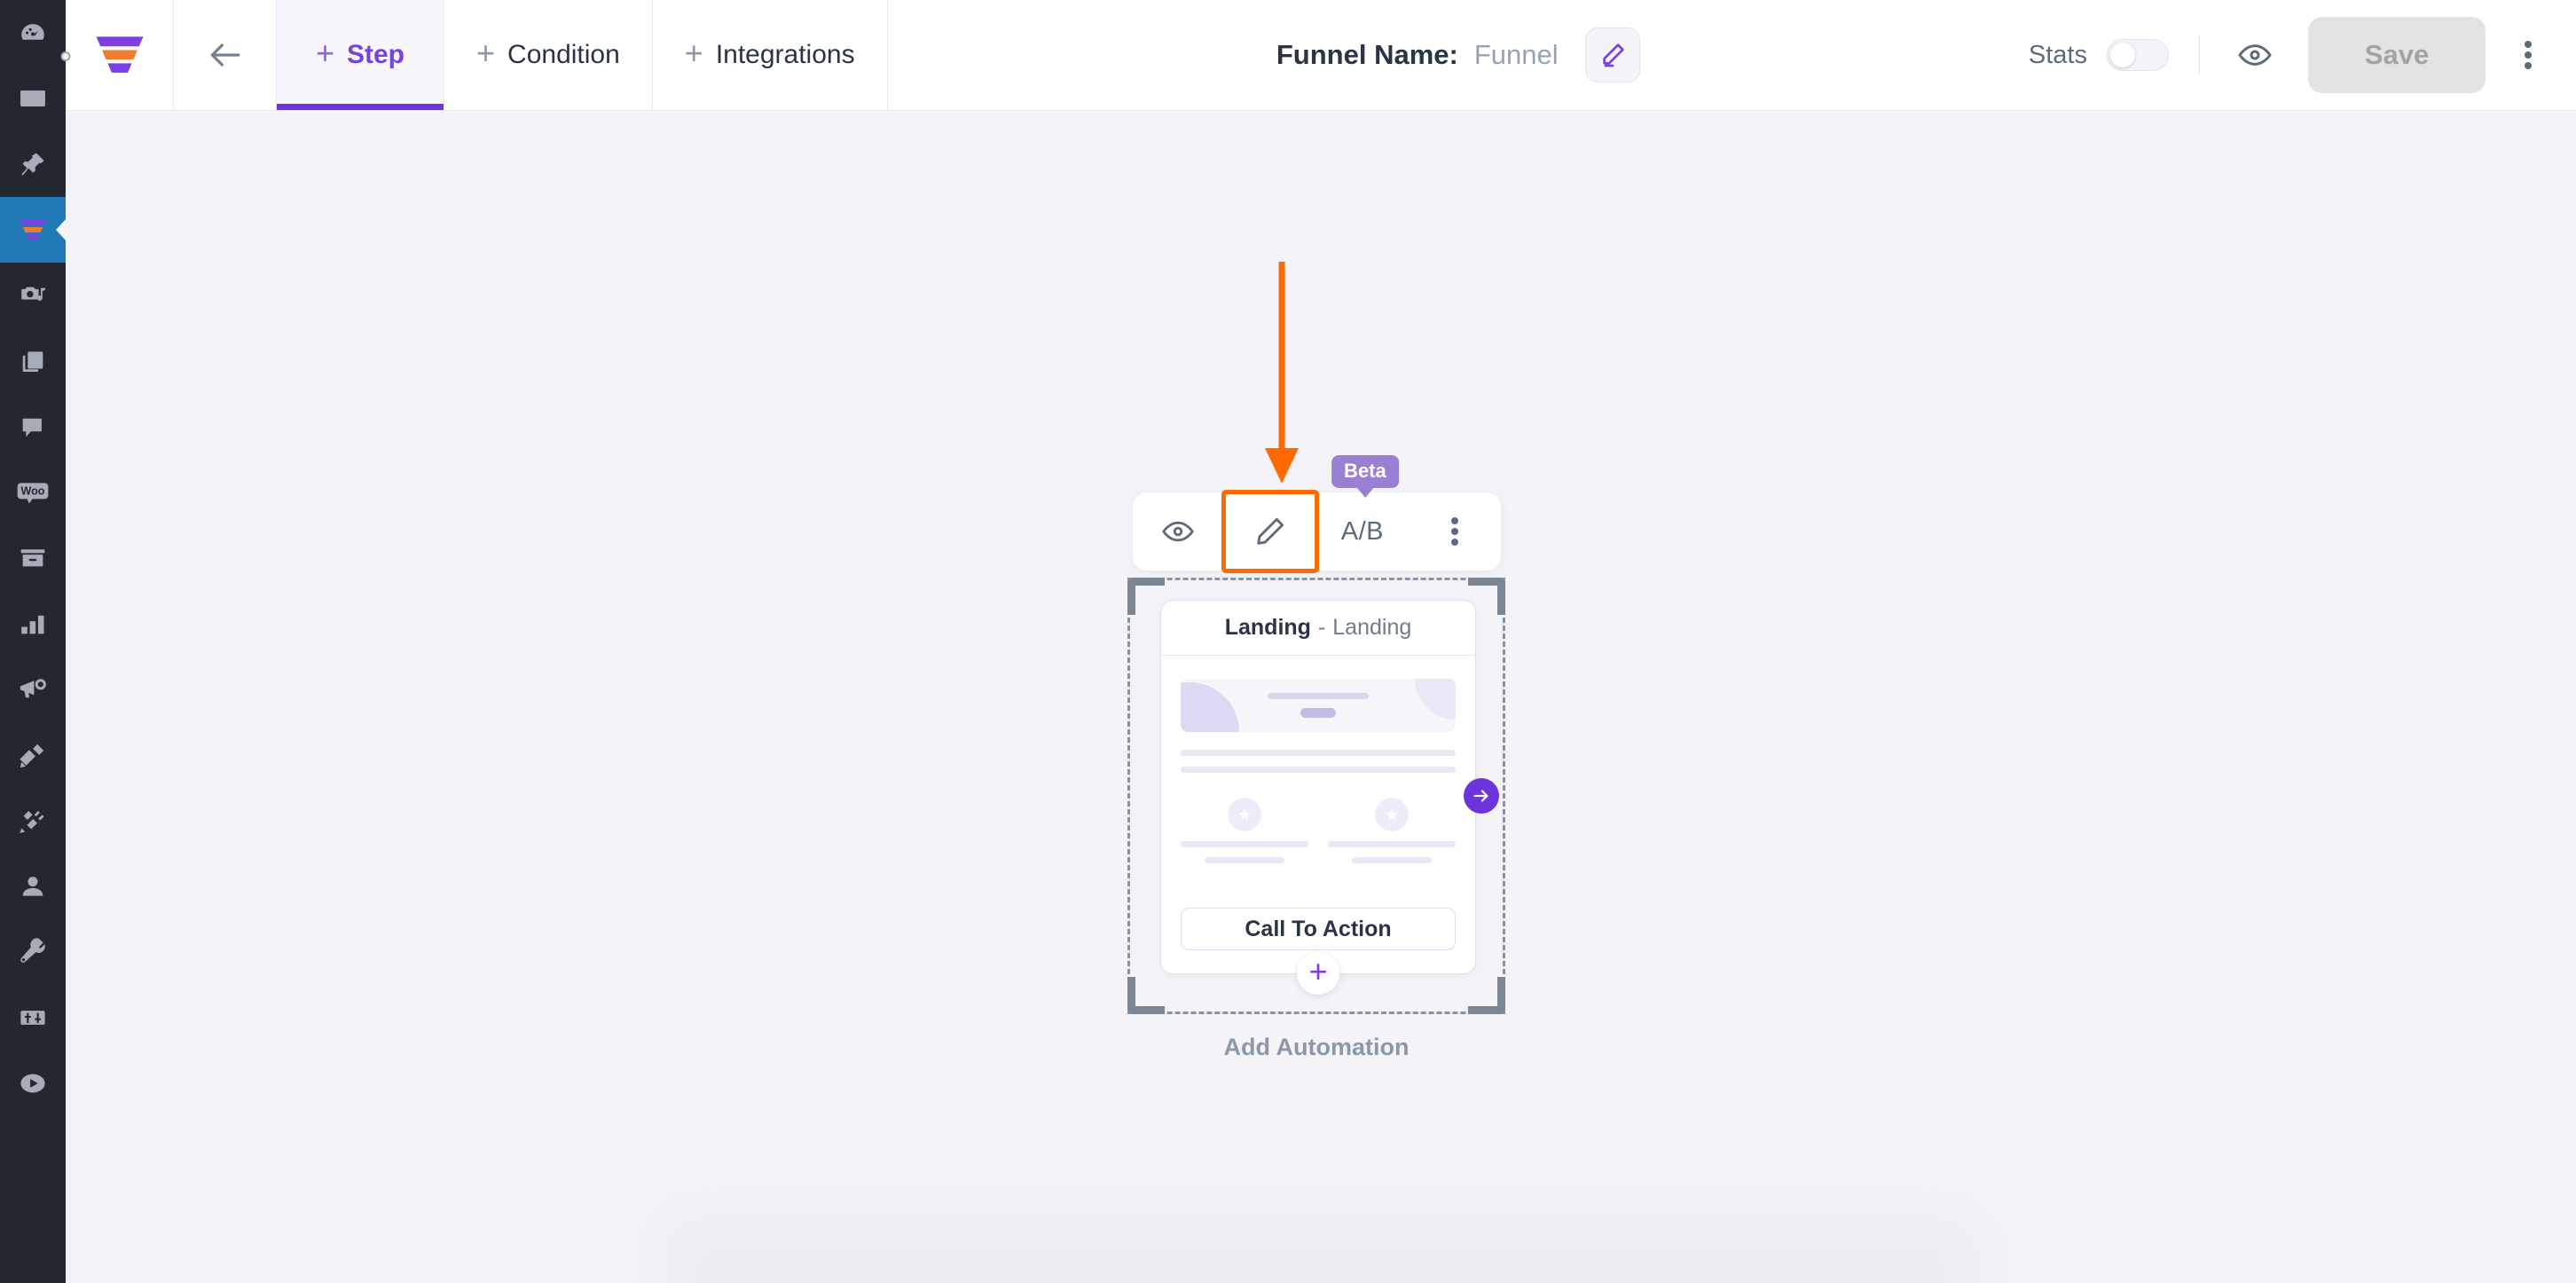 This screenshot has width=2576, height=1283. I want to click on sidebar-rail: Woo, so click(33, 641).